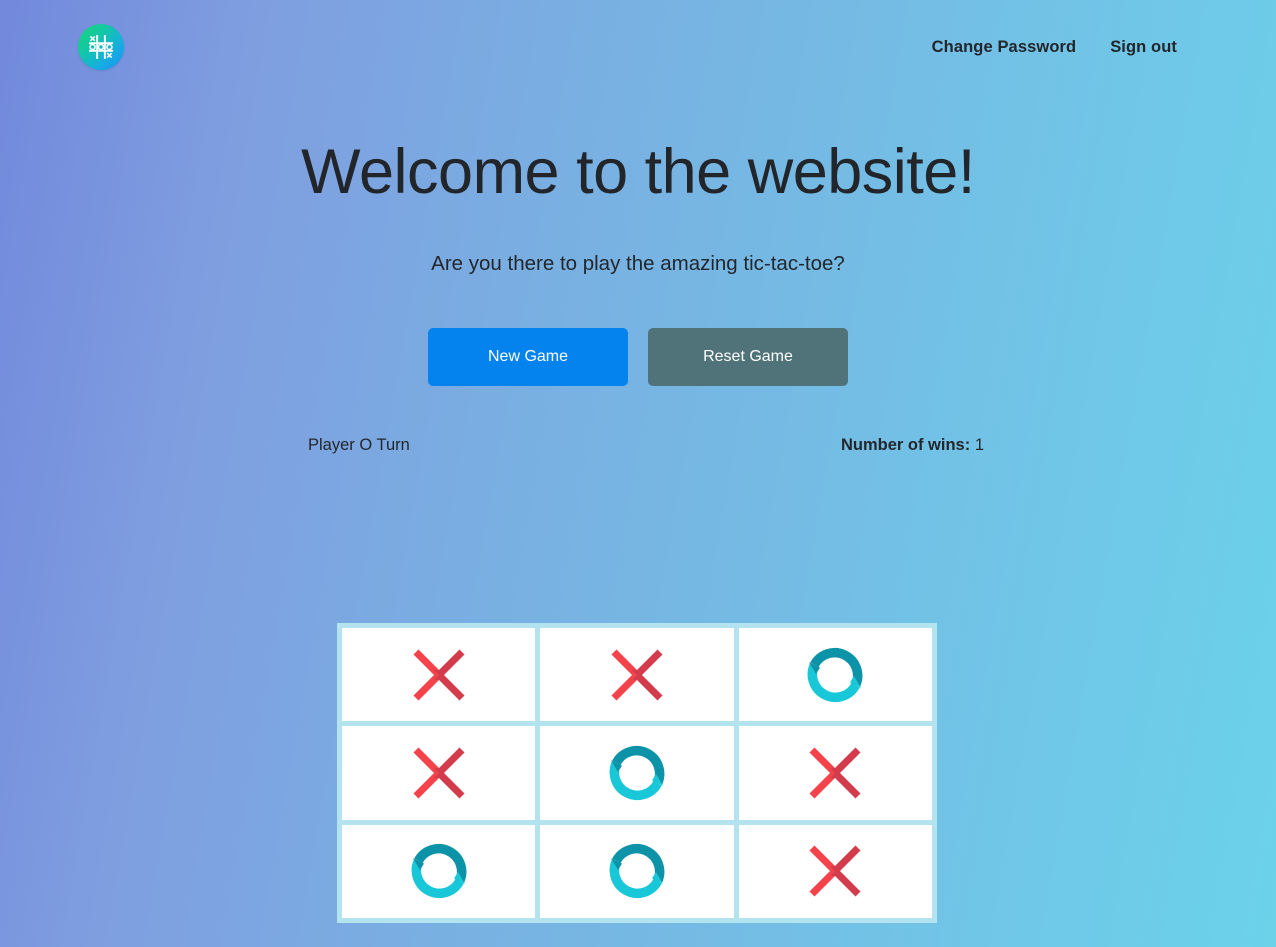  What do you see at coordinates (638, 356) in the screenshot?
I see `action-button-row: New Game Reset Game` at bounding box center [638, 356].